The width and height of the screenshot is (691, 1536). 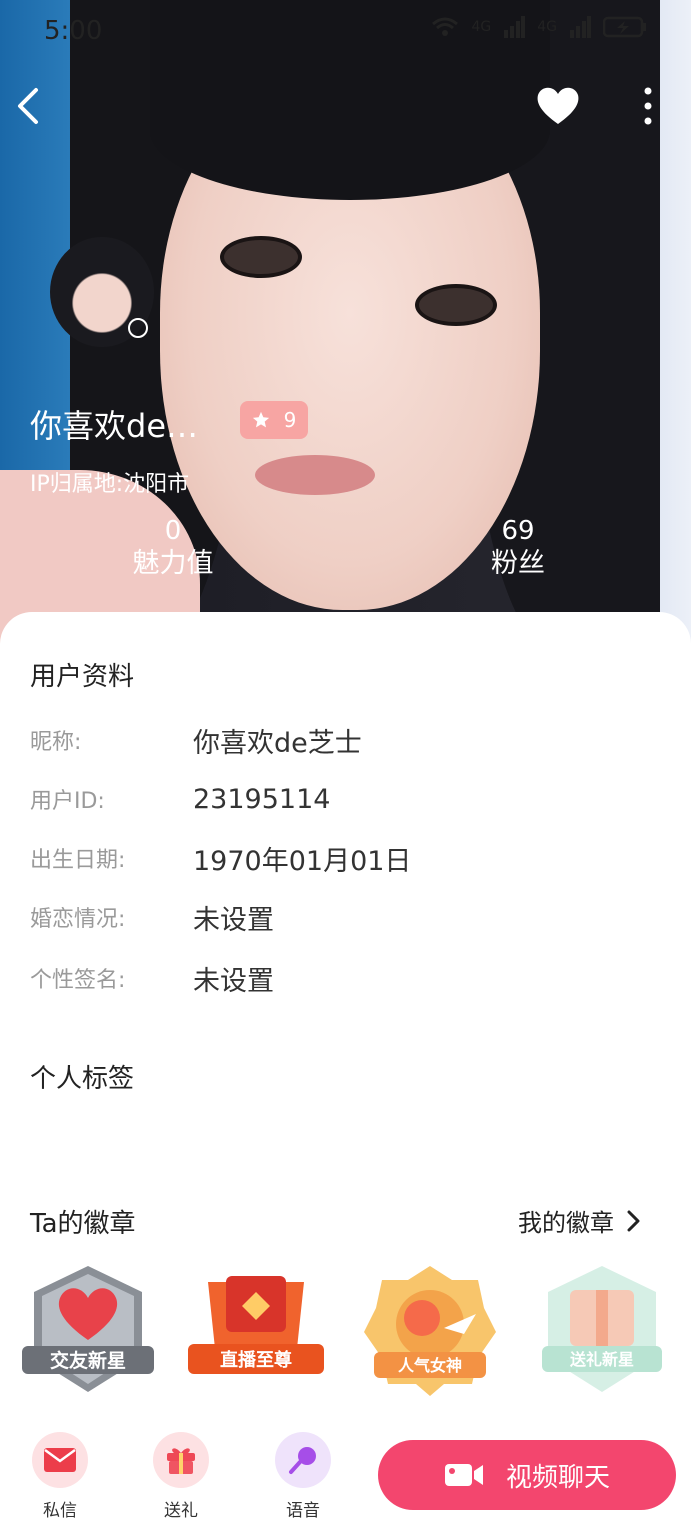 What do you see at coordinates (82, 1079) in the screenshot?
I see `personal-tags-title: 个人标签` at bounding box center [82, 1079].